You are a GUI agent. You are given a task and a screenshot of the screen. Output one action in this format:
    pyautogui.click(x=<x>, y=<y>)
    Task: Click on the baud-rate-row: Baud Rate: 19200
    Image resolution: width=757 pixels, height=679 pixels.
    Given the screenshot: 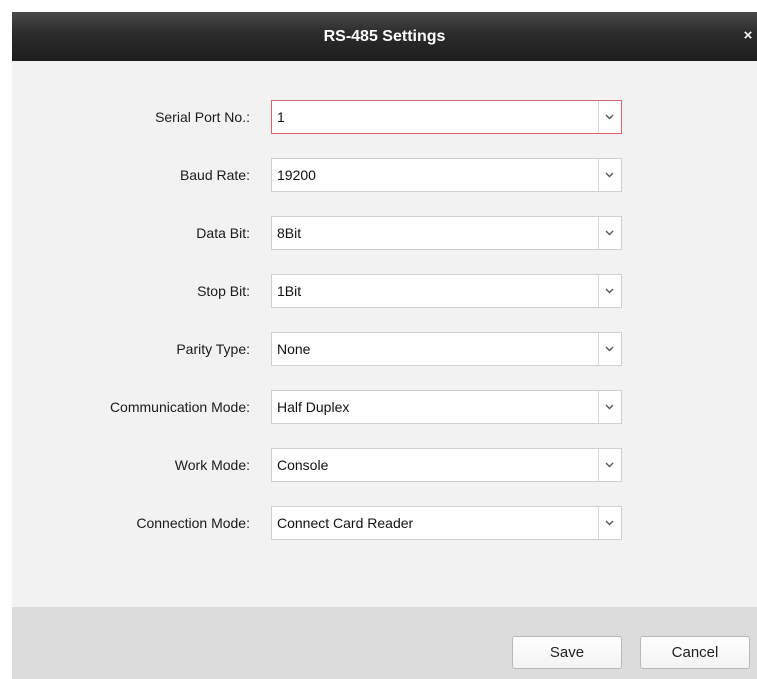 What is the action you would take?
    pyautogui.click(x=384, y=175)
    